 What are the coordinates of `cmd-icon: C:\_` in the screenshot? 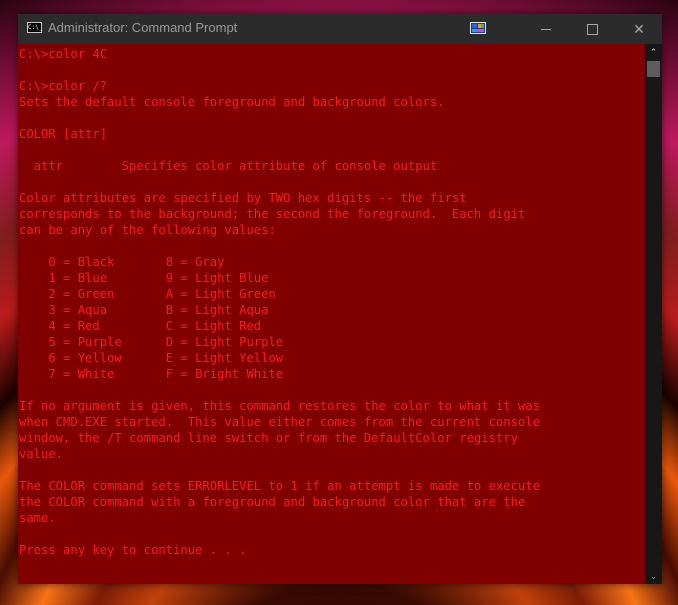 It's located at (34, 27).